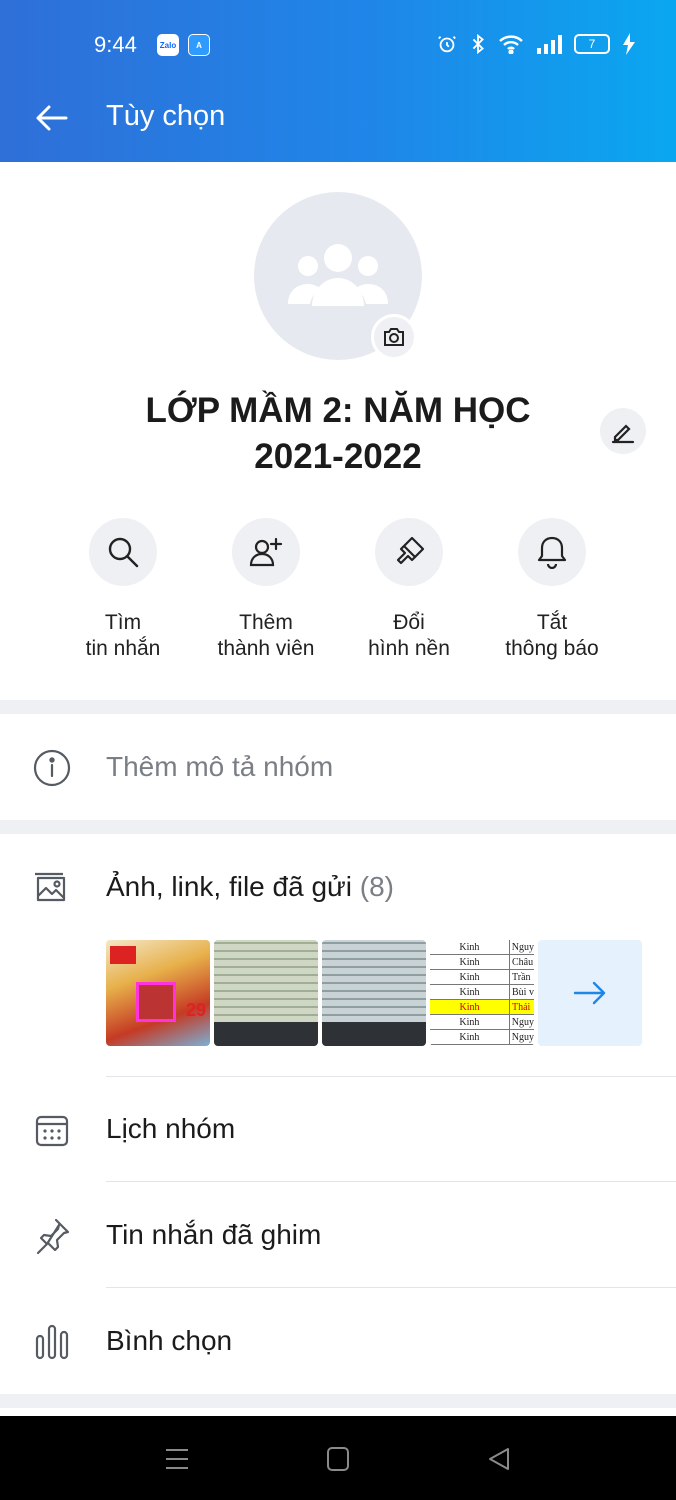  What do you see at coordinates (338, 36) in the screenshot?
I see `status-bar: 9:44 Zalo A 7` at bounding box center [338, 36].